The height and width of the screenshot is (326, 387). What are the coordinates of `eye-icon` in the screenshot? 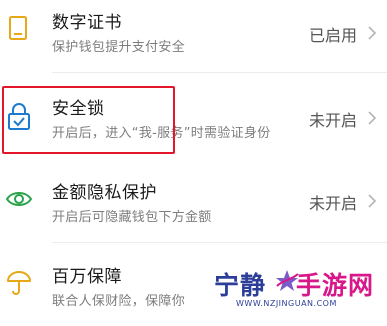 It's located at (19, 199).